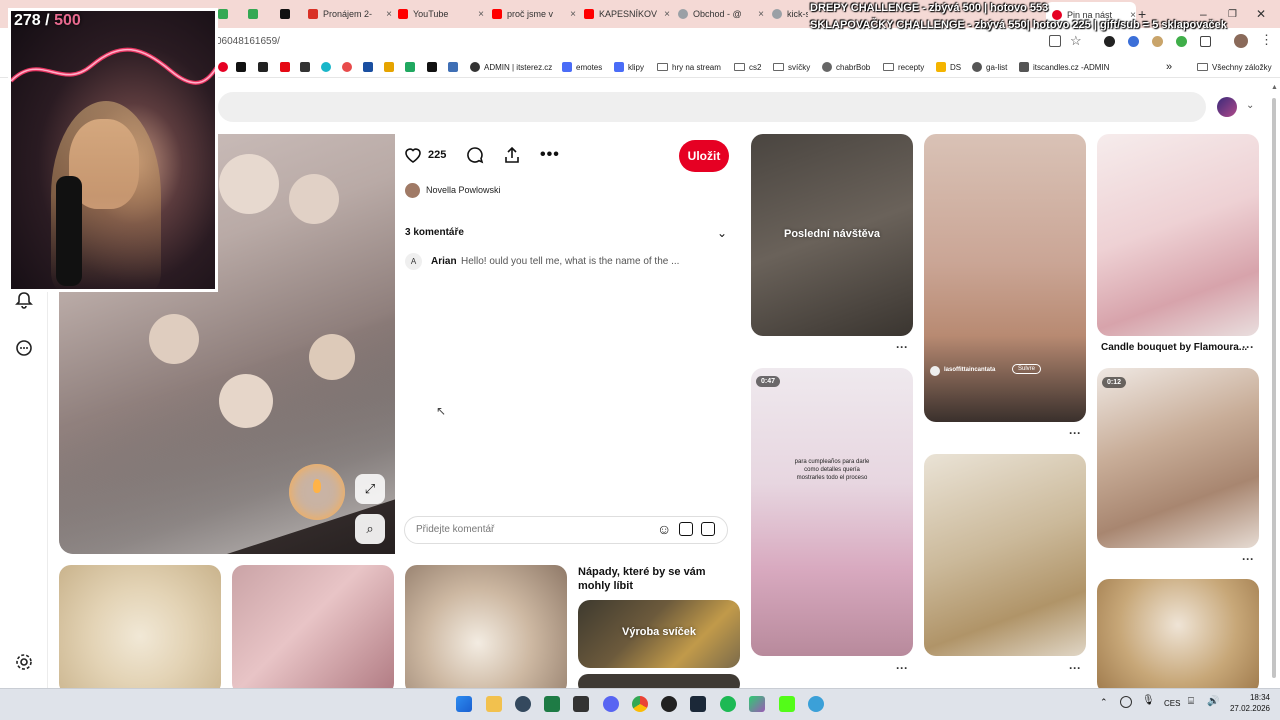  What do you see at coordinates (1169, 67) in the screenshot?
I see `more-bookmarks-icon: »` at bounding box center [1169, 67].